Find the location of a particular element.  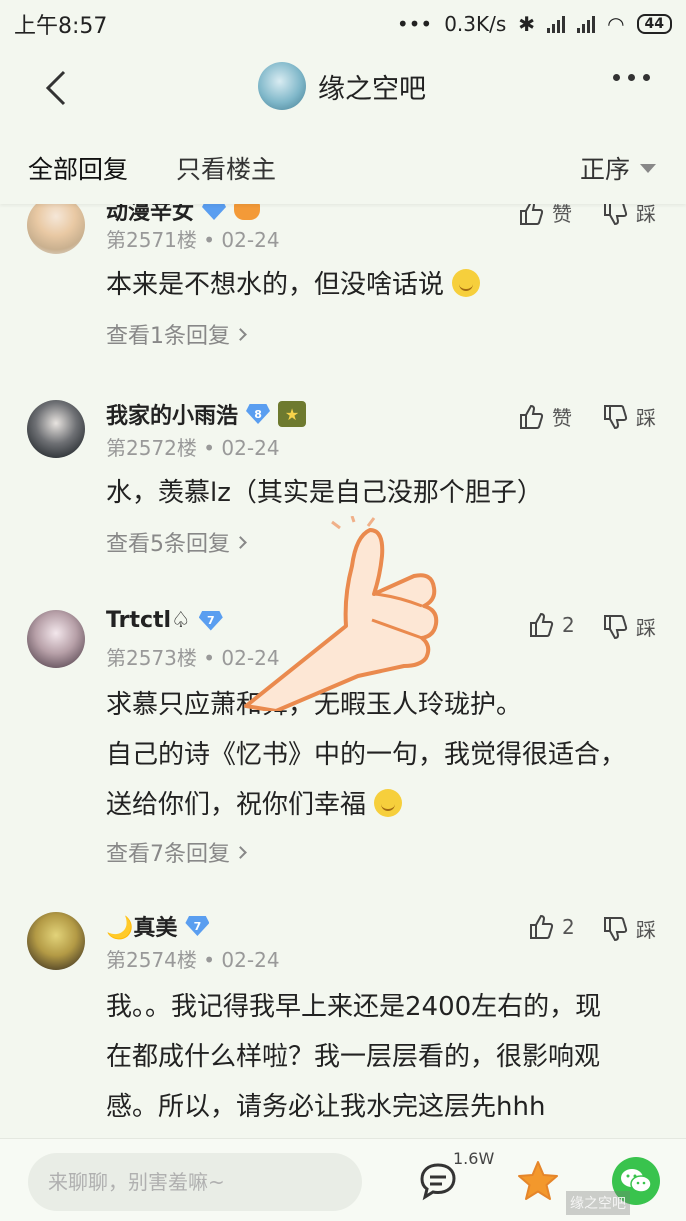

chevron-down-icon is located at coordinates (648, 168).